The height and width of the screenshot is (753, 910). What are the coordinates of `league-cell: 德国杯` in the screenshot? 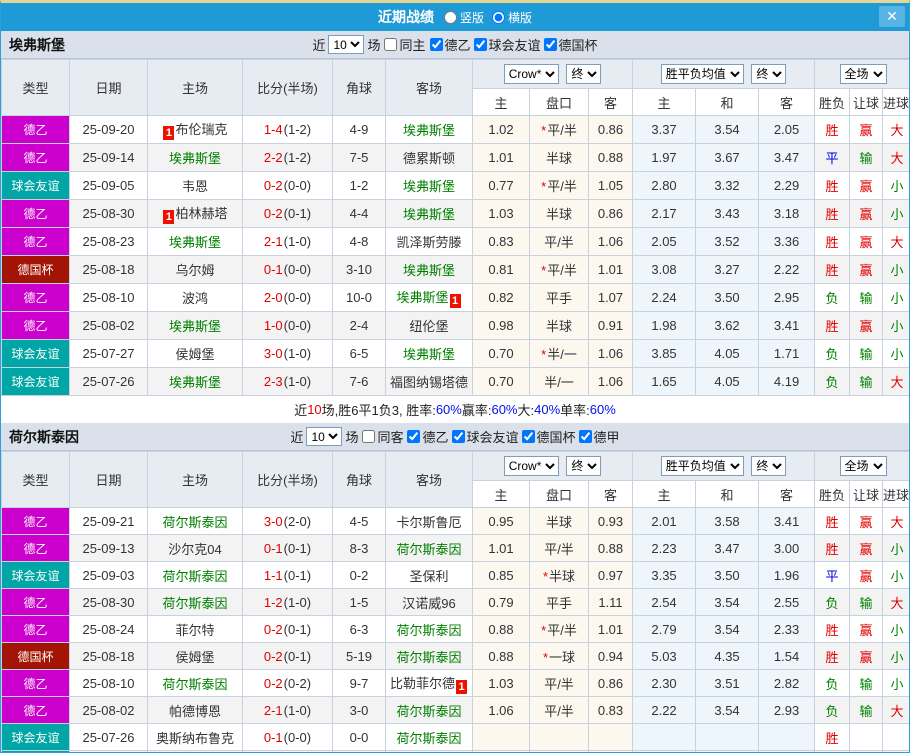 It's located at (35, 269).